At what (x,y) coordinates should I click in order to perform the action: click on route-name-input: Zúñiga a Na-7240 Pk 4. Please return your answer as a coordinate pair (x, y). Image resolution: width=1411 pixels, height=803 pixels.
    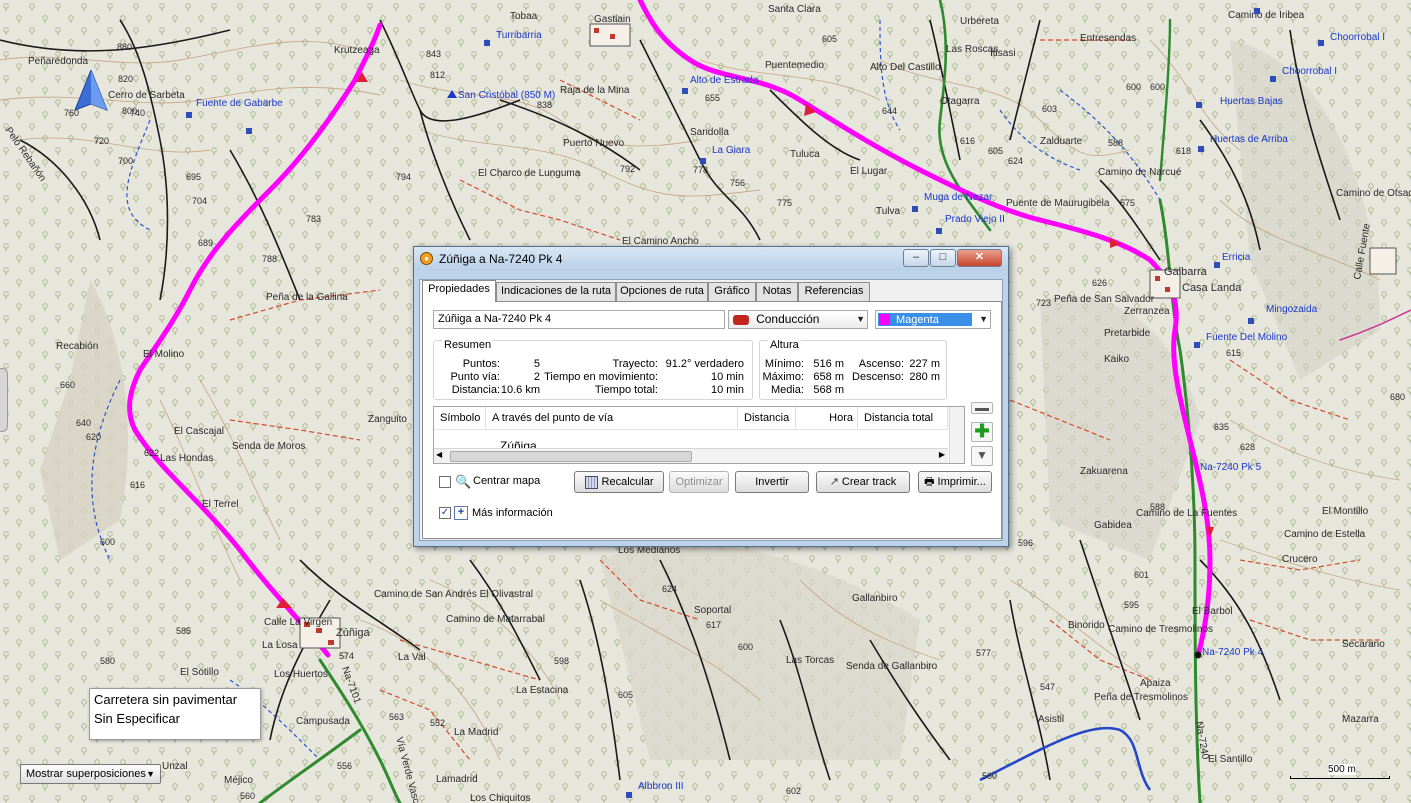
    Looking at the image, I should click on (579, 319).